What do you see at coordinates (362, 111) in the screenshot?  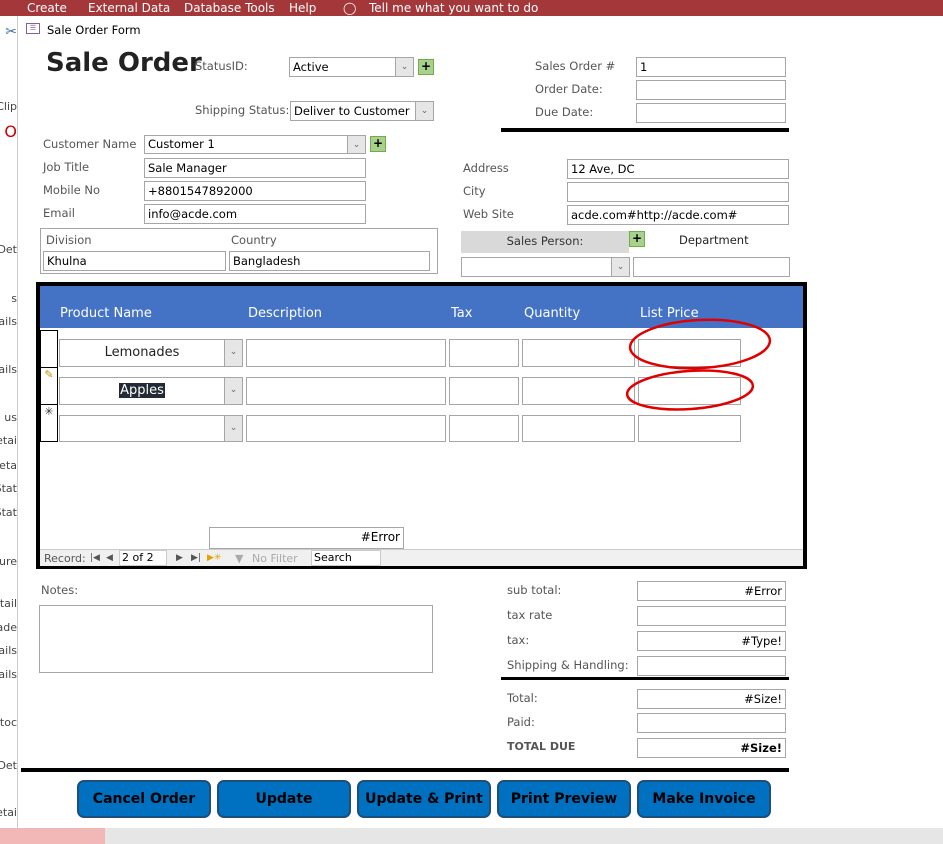 I see `shipping-status-select: Deliver to Customer ⌄` at bounding box center [362, 111].